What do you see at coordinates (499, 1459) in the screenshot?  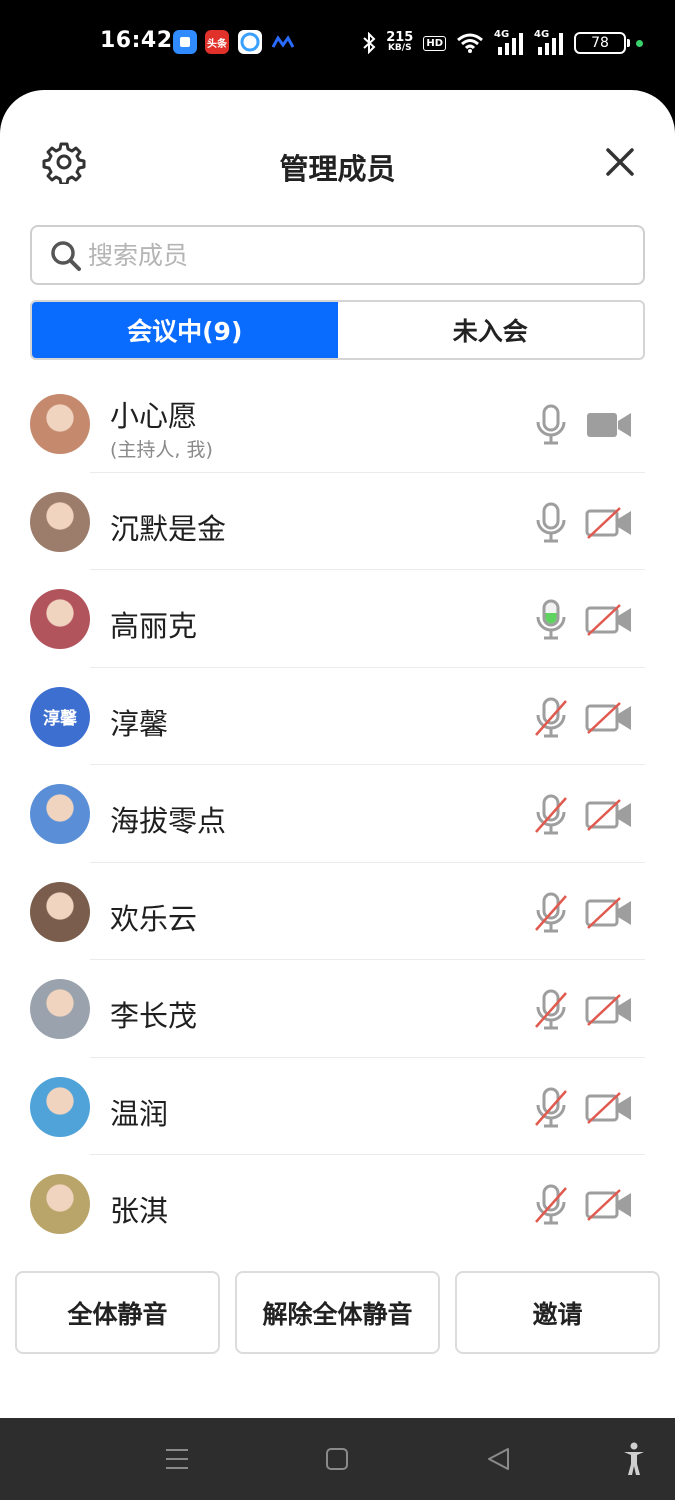 I see `back-icon` at bounding box center [499, 1459].